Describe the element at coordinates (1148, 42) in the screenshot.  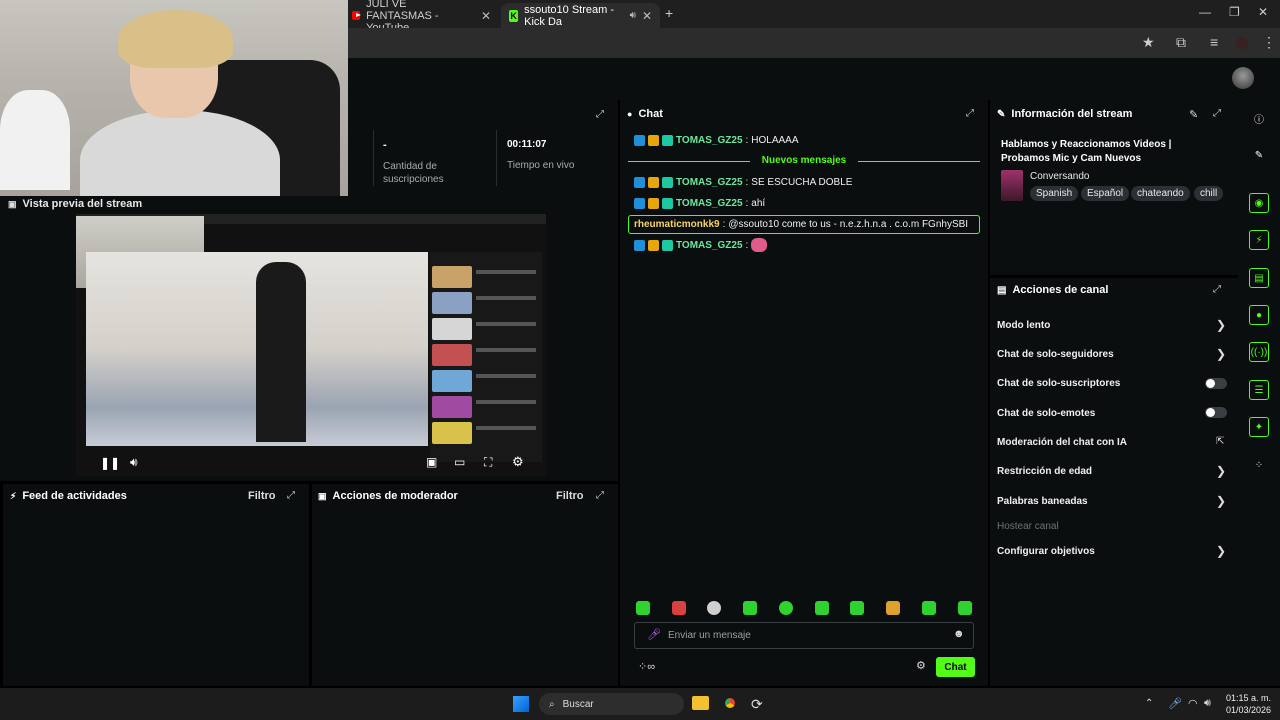
I see `bookmark-star-icon: ★` at that location.